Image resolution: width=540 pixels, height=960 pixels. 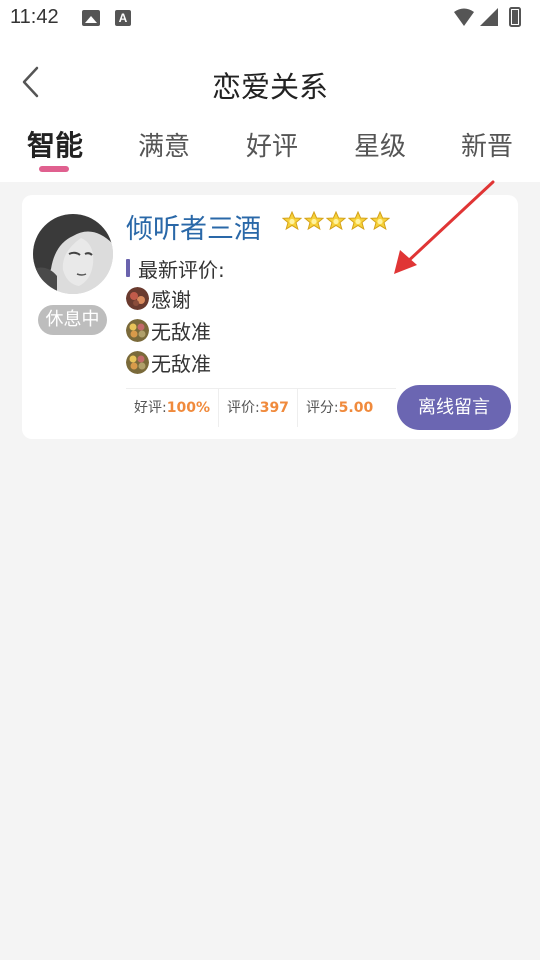 I want to click on review-text: 感谢, so click(x=171, y=299).